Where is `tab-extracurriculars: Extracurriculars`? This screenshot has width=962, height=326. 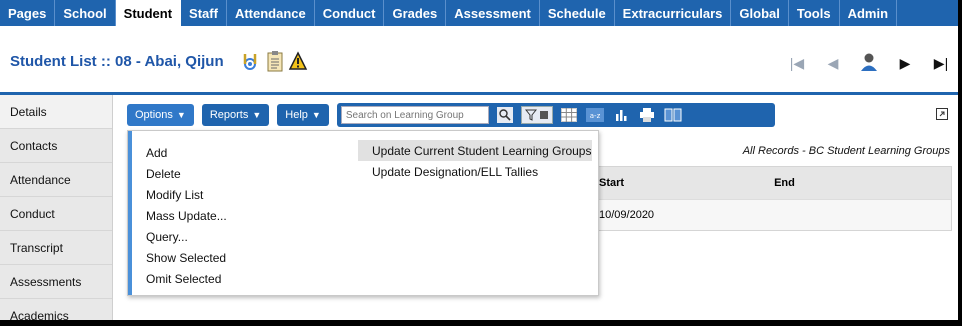 tab-extracurriculars: Extracurriculars is located at coordinates (673, 13).